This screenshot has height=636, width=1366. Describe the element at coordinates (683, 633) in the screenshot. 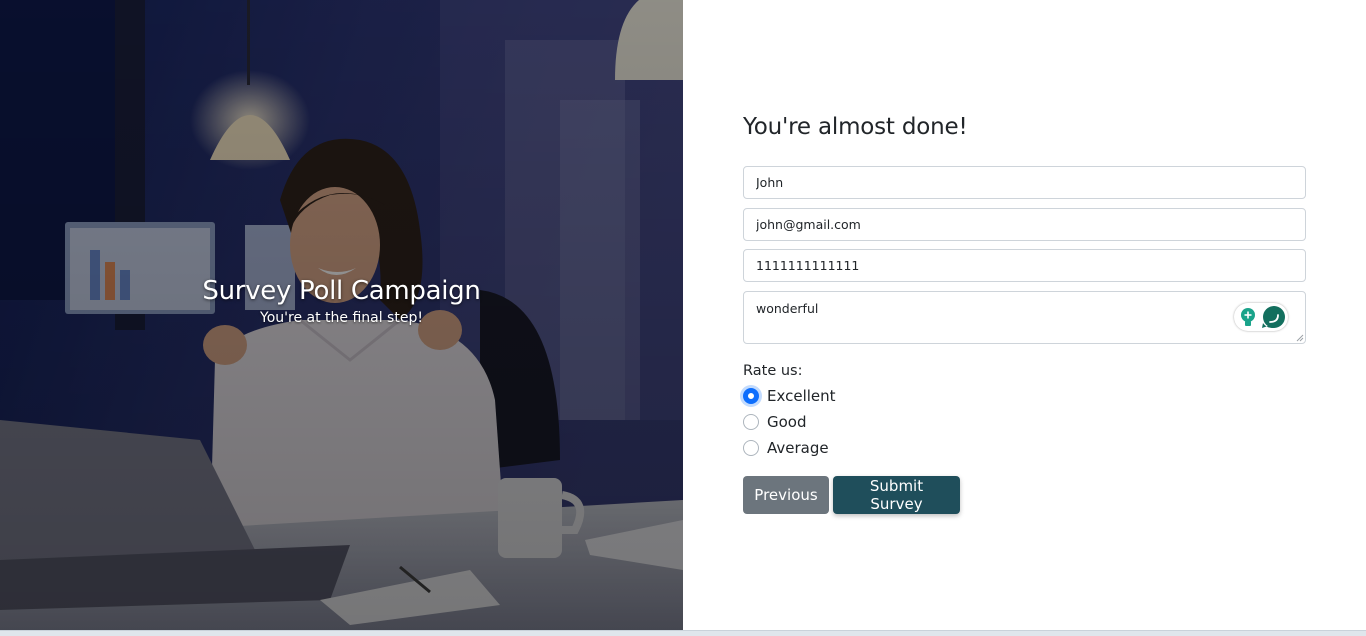

I see `bottom-scrollbar-strip` at that location.